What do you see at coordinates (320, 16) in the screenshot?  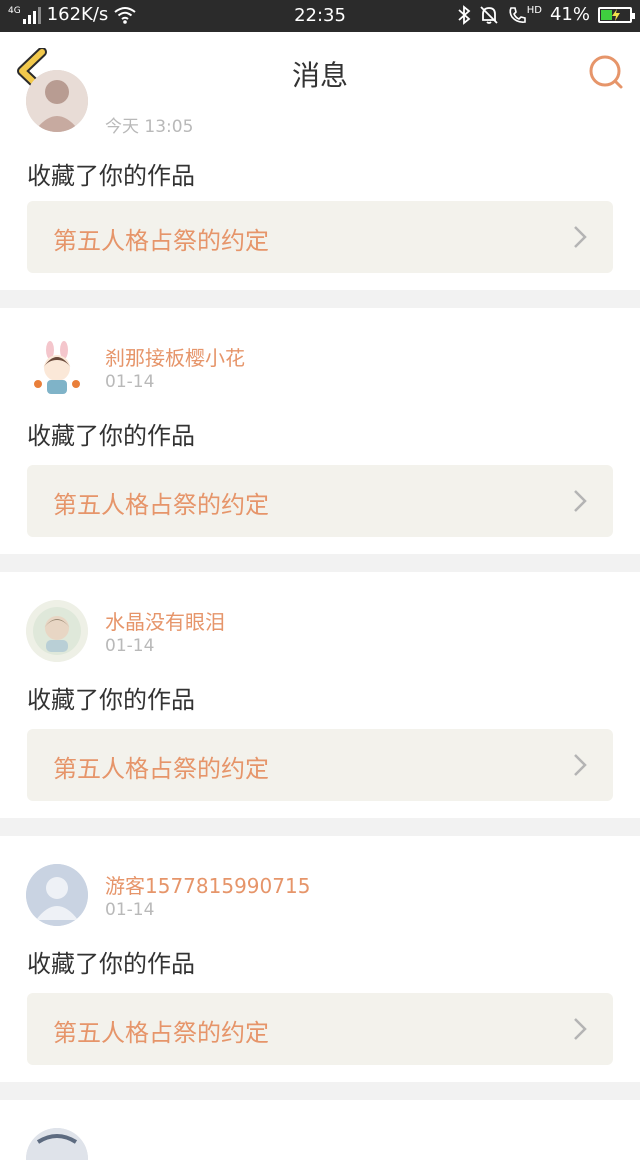 I see `status-bar: 4G 162K/s 22:35 HD 41%` at bounding box center [320, 16].